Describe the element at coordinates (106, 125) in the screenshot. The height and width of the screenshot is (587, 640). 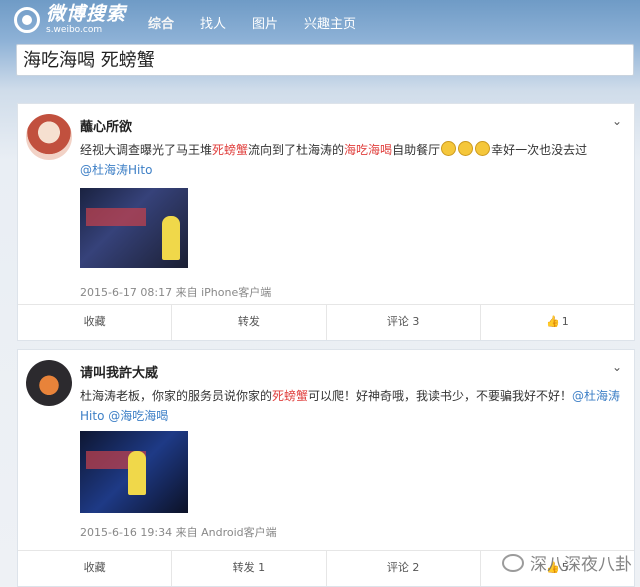
I see `post-username: 蘸心所欲` at that location.